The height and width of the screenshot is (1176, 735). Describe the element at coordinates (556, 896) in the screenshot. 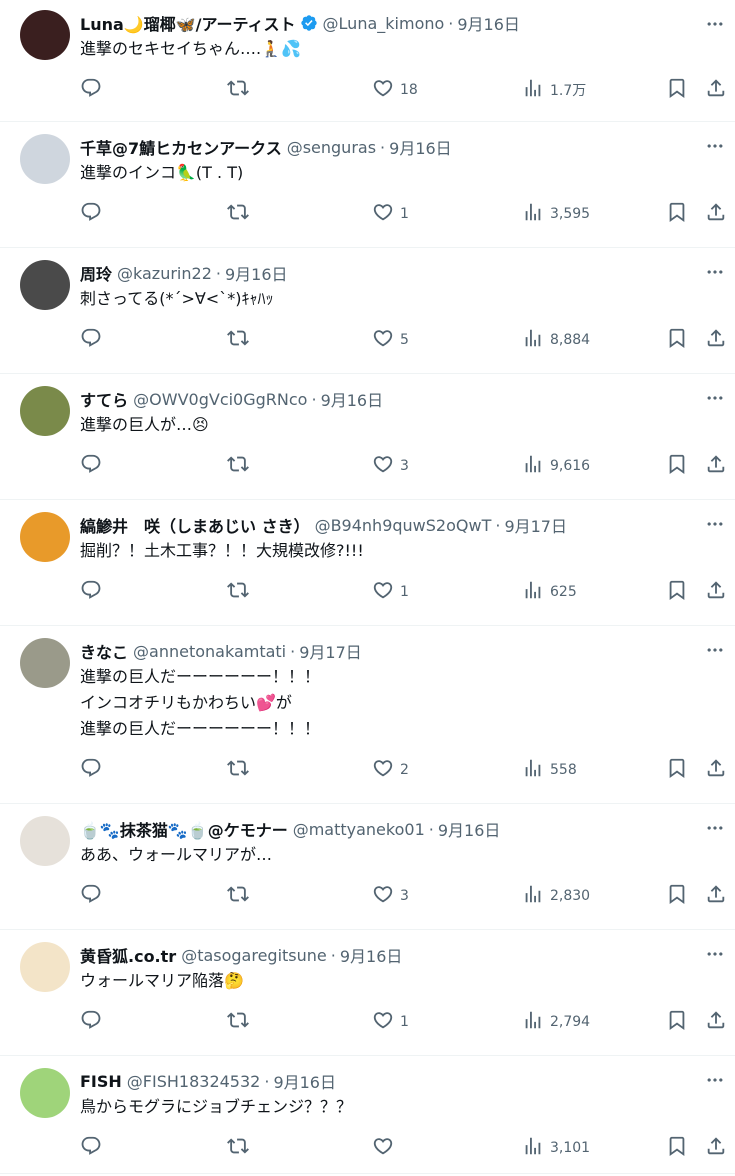

I see `views-button: 2,830` at that location.